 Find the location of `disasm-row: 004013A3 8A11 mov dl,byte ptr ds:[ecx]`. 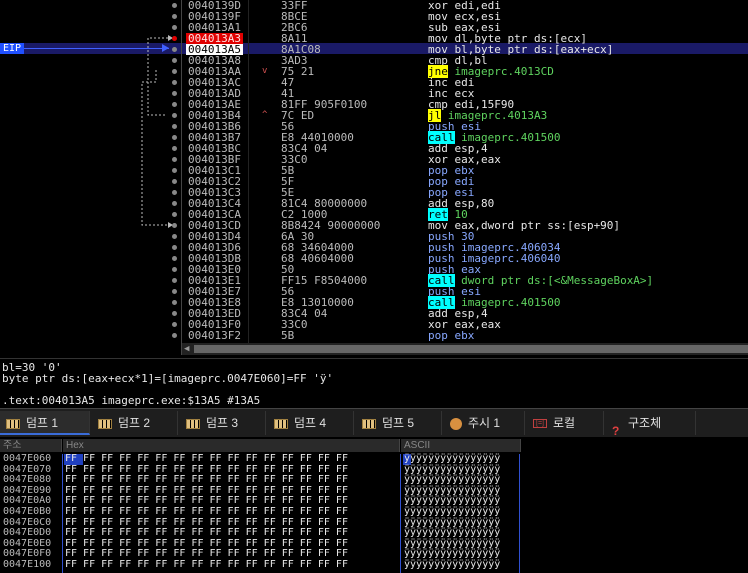

disasm-row: 004013A3 8A11 mov dl,byte ptr ds:[ecx] is located at coordinates (374, 38).